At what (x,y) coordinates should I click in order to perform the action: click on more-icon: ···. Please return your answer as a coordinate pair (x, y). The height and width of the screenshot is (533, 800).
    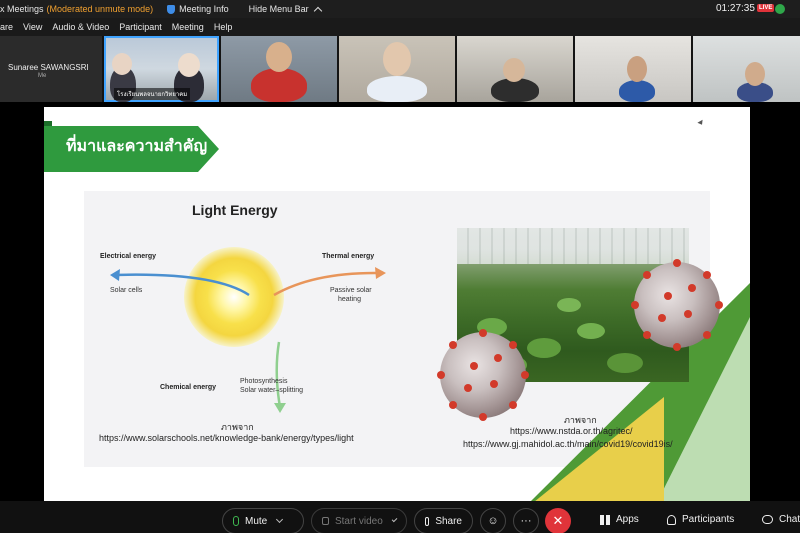
    Looking at the image, I should click on (526, 521).